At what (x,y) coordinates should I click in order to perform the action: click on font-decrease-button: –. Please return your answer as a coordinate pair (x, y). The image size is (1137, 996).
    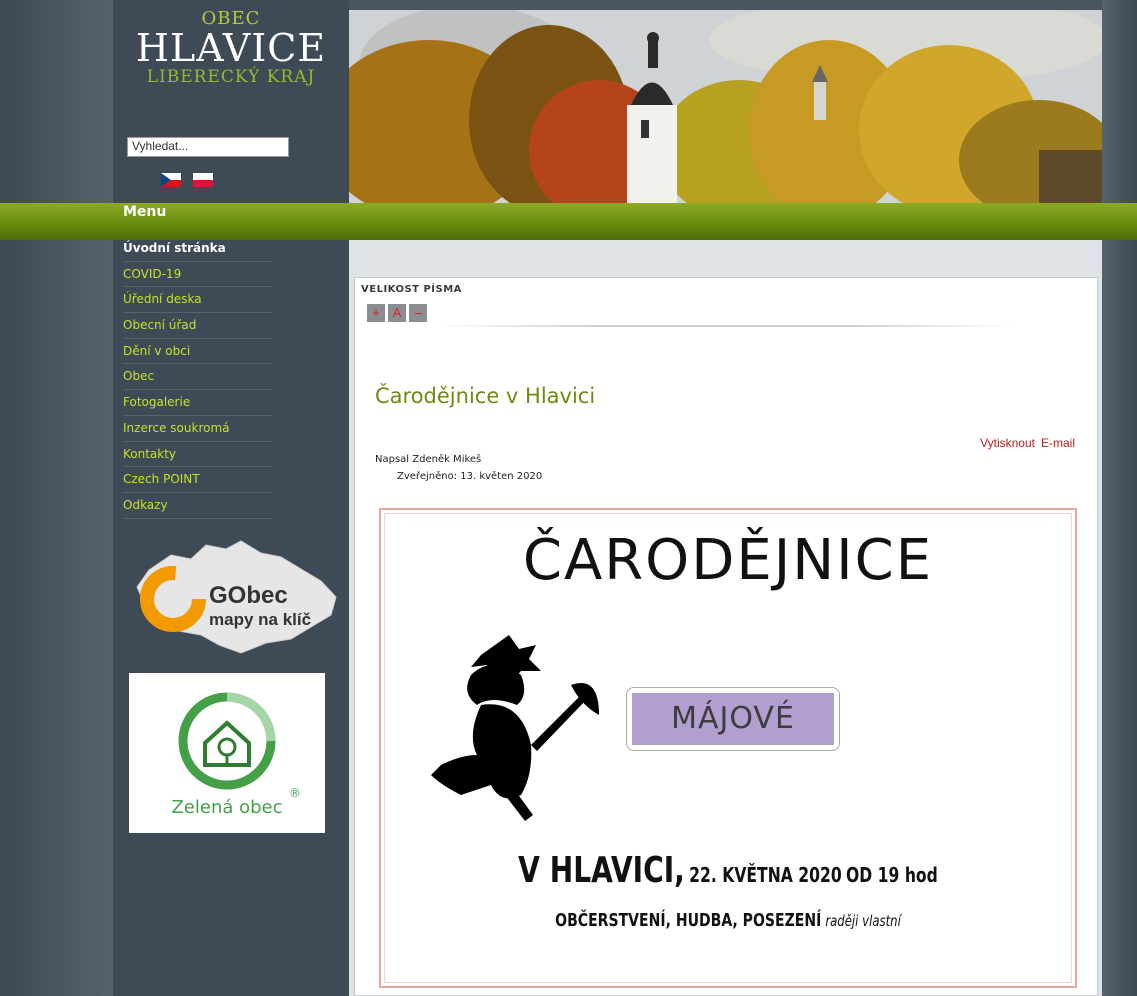
    Looking at the image, I should click on (418, 313).